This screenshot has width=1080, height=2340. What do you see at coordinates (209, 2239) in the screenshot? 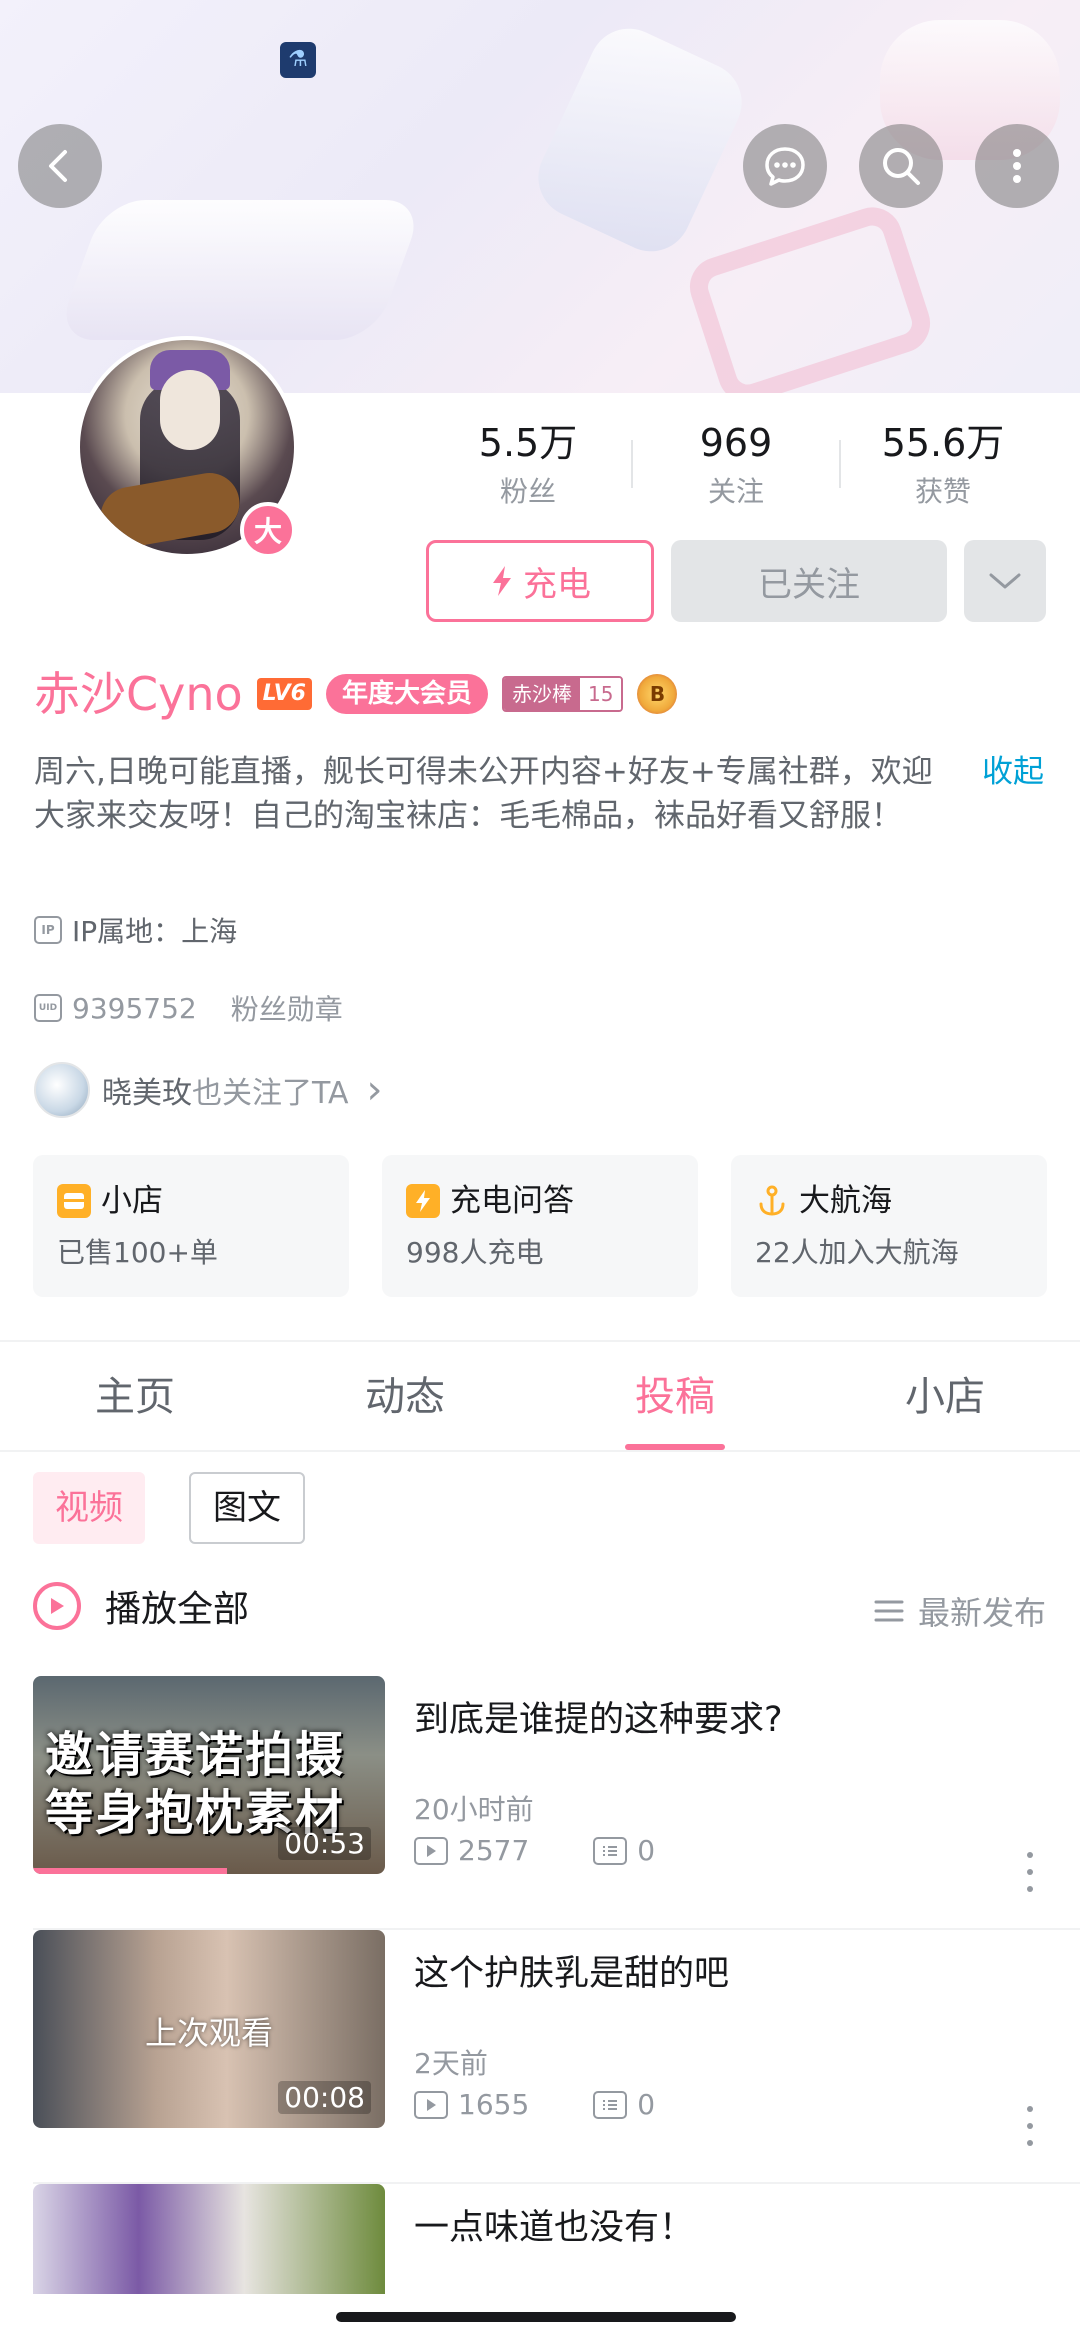
I see `video-thumbnail` at bounding box center [209, 2239].